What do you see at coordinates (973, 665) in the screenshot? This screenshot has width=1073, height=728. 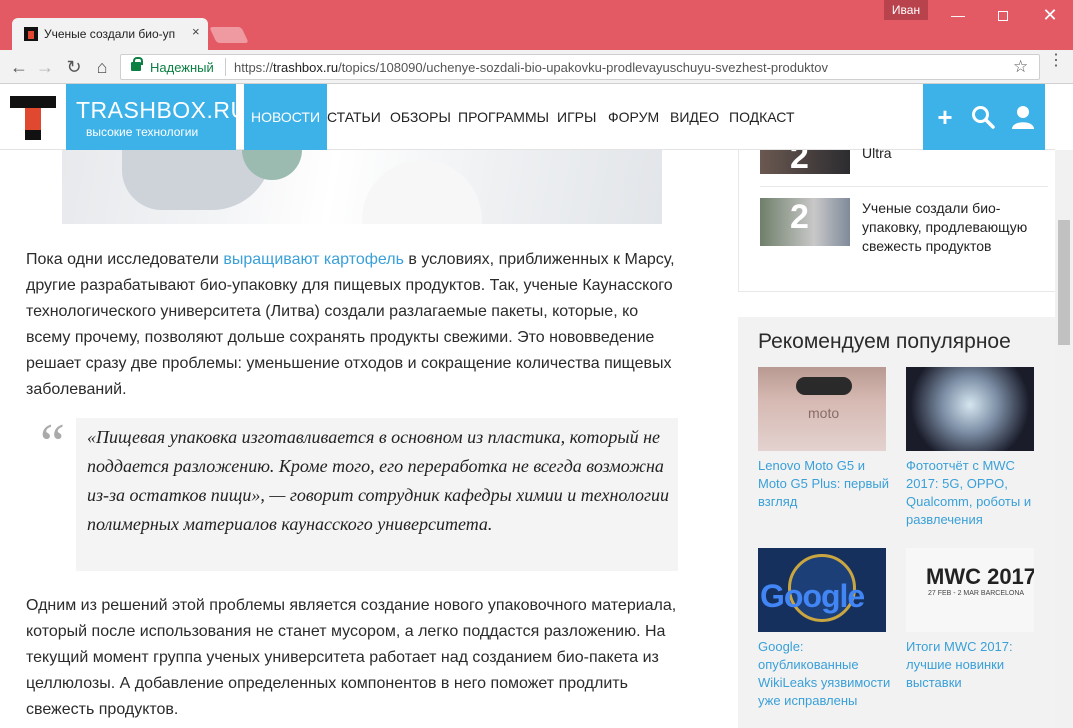 I see `popular-link: Итоги MWC 2017: лучшие новинки выставки` at bounding box center [973, 665].